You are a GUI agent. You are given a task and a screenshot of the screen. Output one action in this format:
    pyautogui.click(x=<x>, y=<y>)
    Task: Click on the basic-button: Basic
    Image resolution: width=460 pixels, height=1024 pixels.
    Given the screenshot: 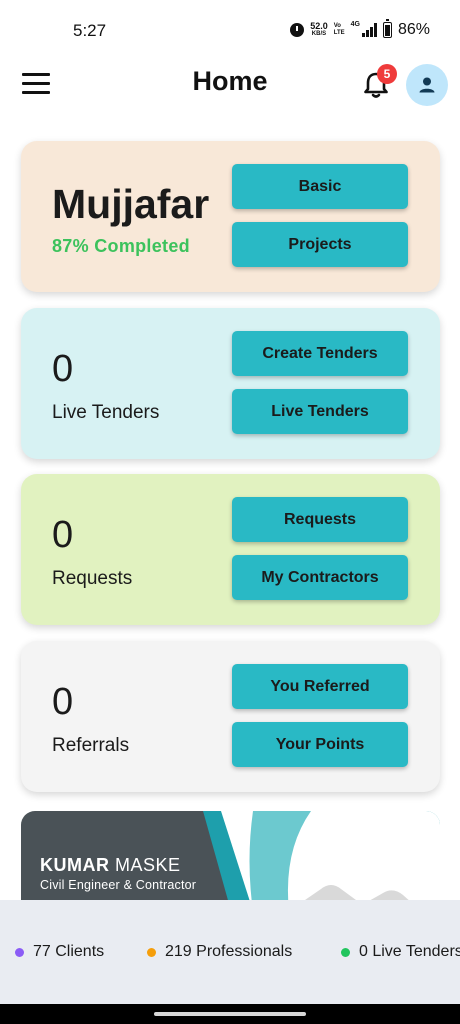 What is the action you would take?
    pyautogui.click(x=320, y=186)
    